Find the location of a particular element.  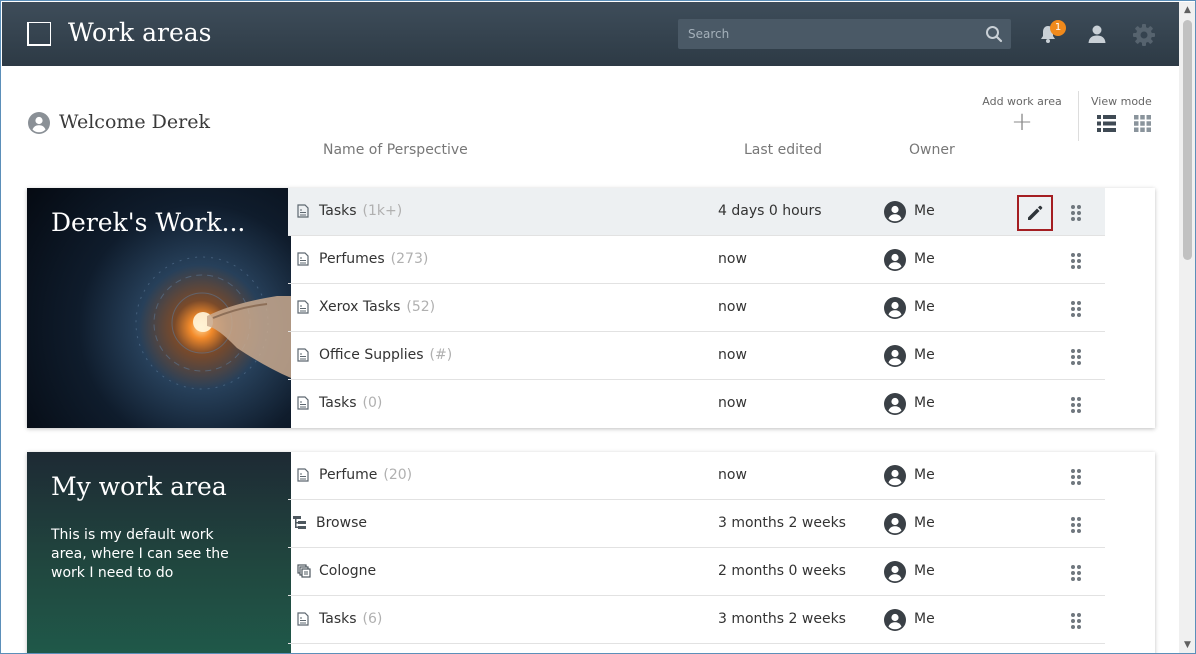

collection-icon is located at coordinates (304, 571).